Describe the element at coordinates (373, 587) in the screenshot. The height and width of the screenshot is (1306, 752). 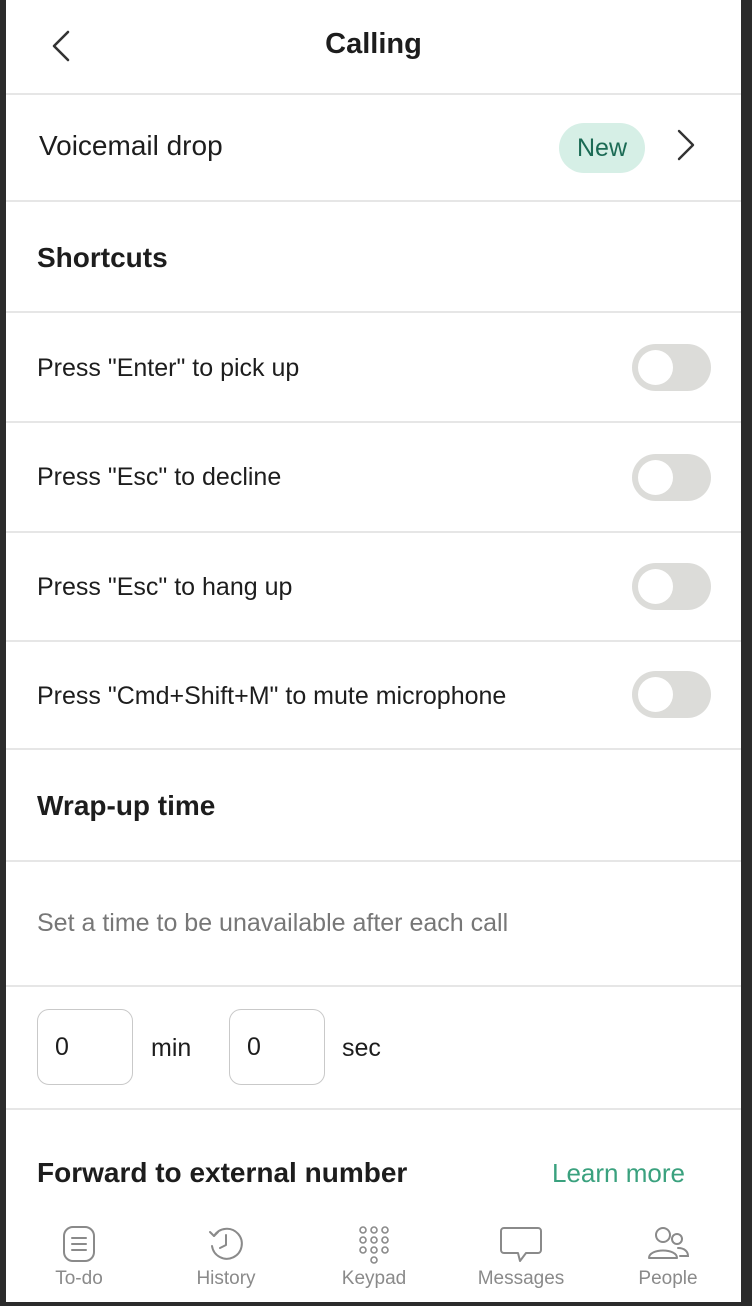
I see `shortcut-row-esc-hangup: Press "Esc" to hang up` at that location.